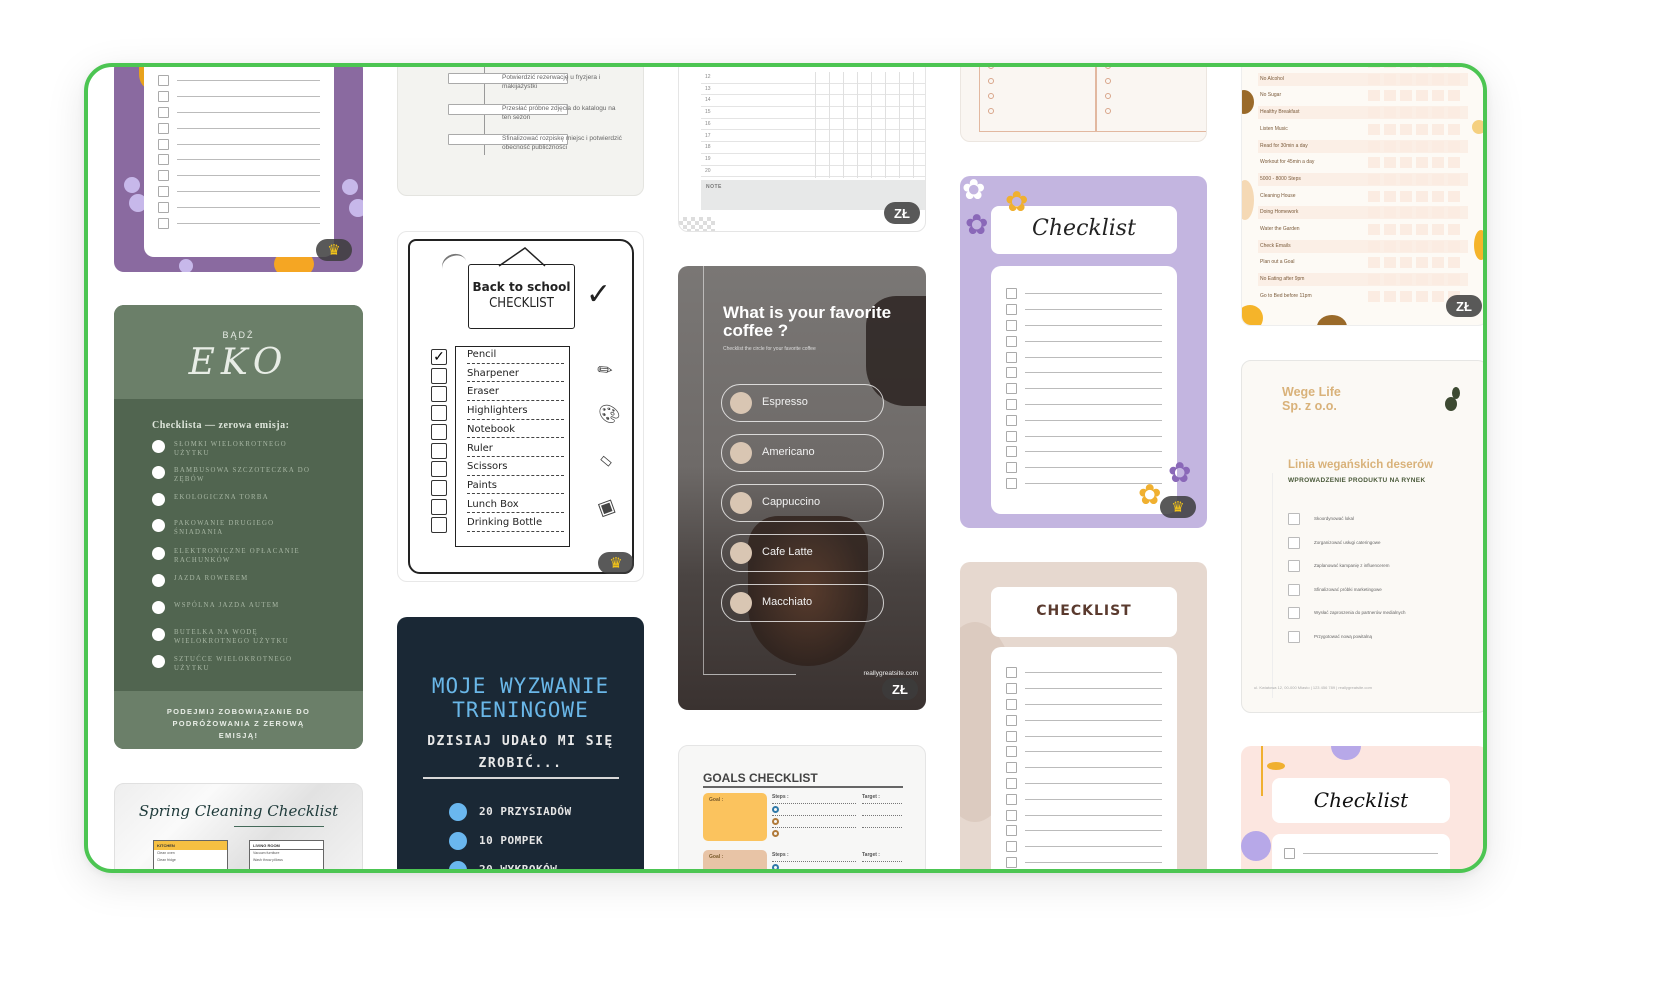 This screenshot has height=989, width=1655. What do you see at coordinates (802, 503) in the screenshot?
I see `coffee-option: Cappuccino` at bounding box center [802, 503].